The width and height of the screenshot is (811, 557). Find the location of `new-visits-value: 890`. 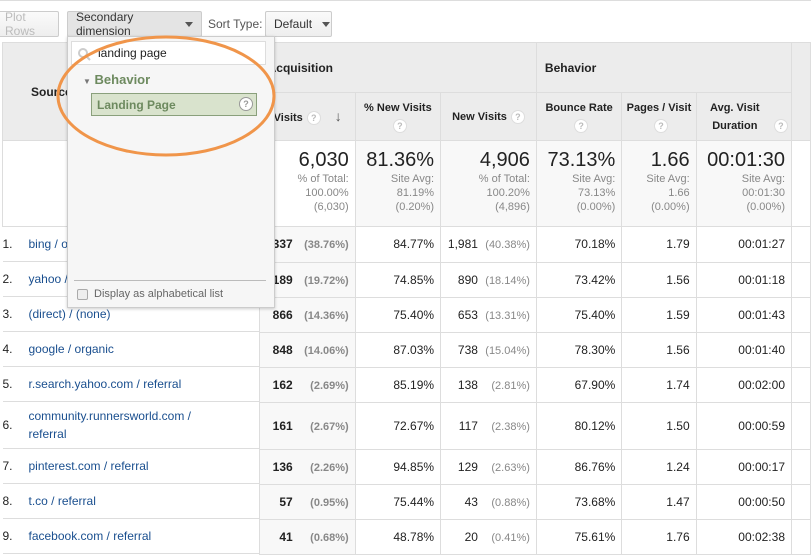

new-visits-value: 890 is located at coordinates (467, 279).